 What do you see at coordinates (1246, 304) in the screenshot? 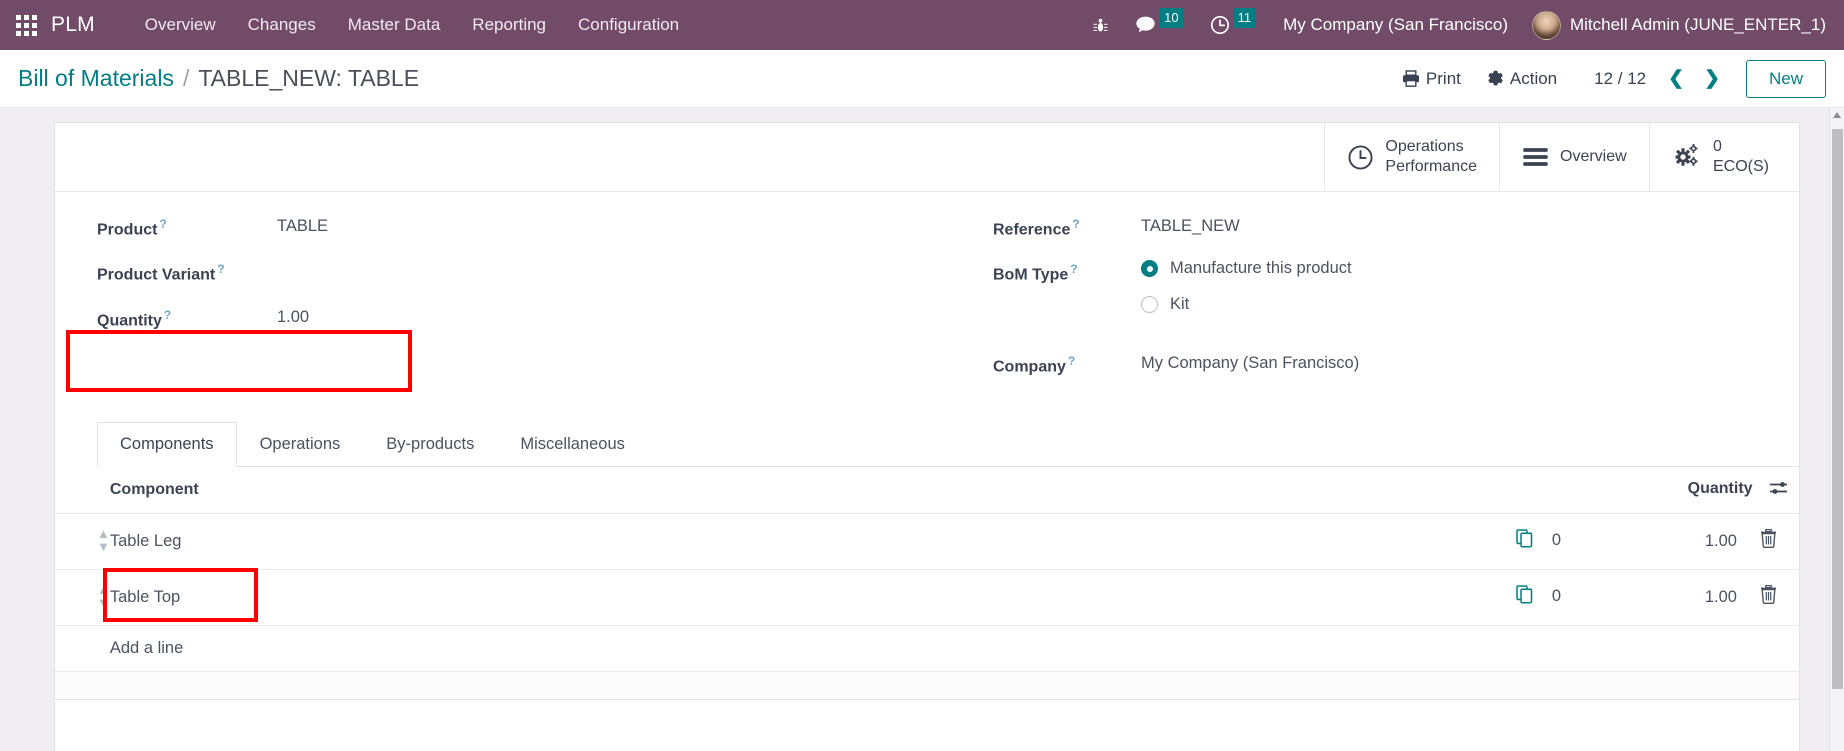
I see `radio-option-kit: Kit` at bounding box center [1246, 304].